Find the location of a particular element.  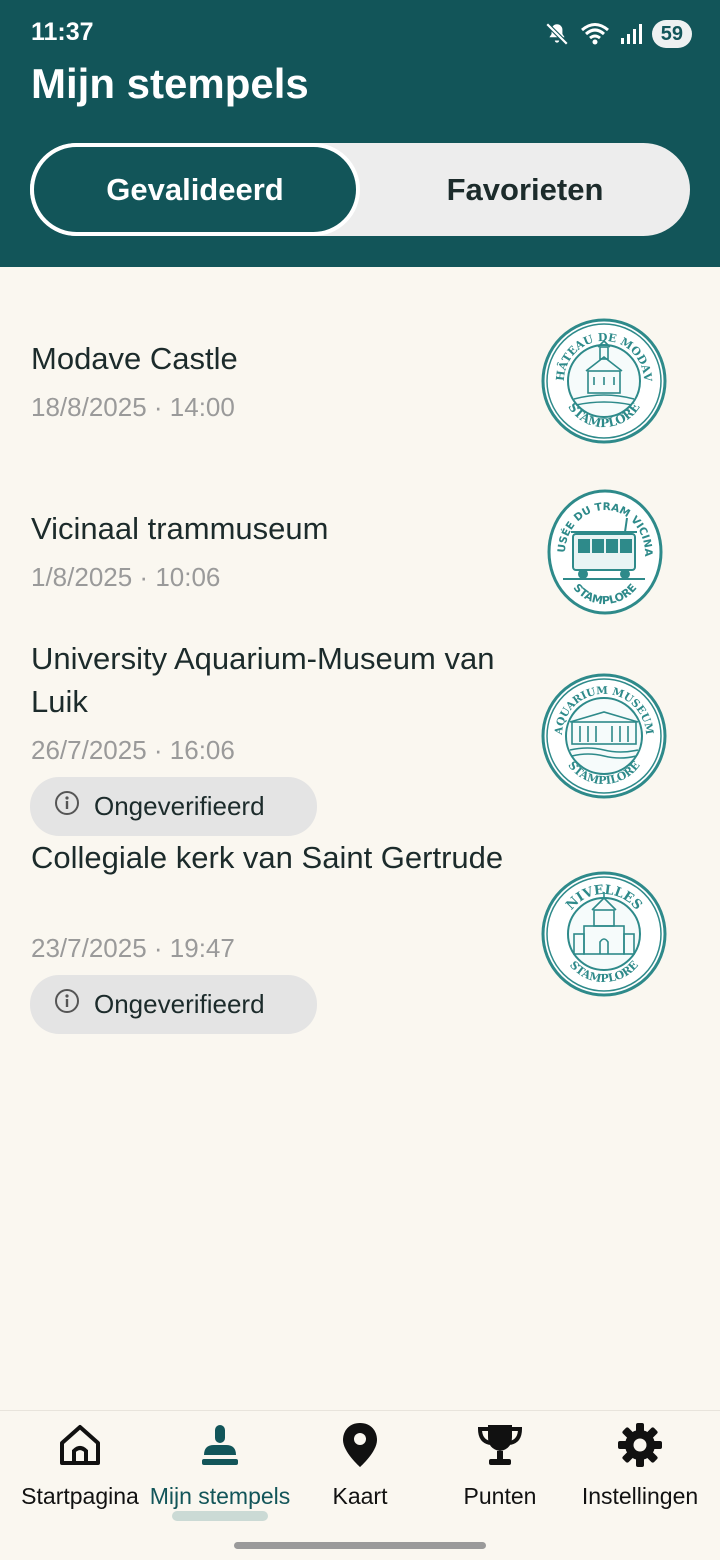

page-title: Mijn stempels is located at coordinates (170, 83).